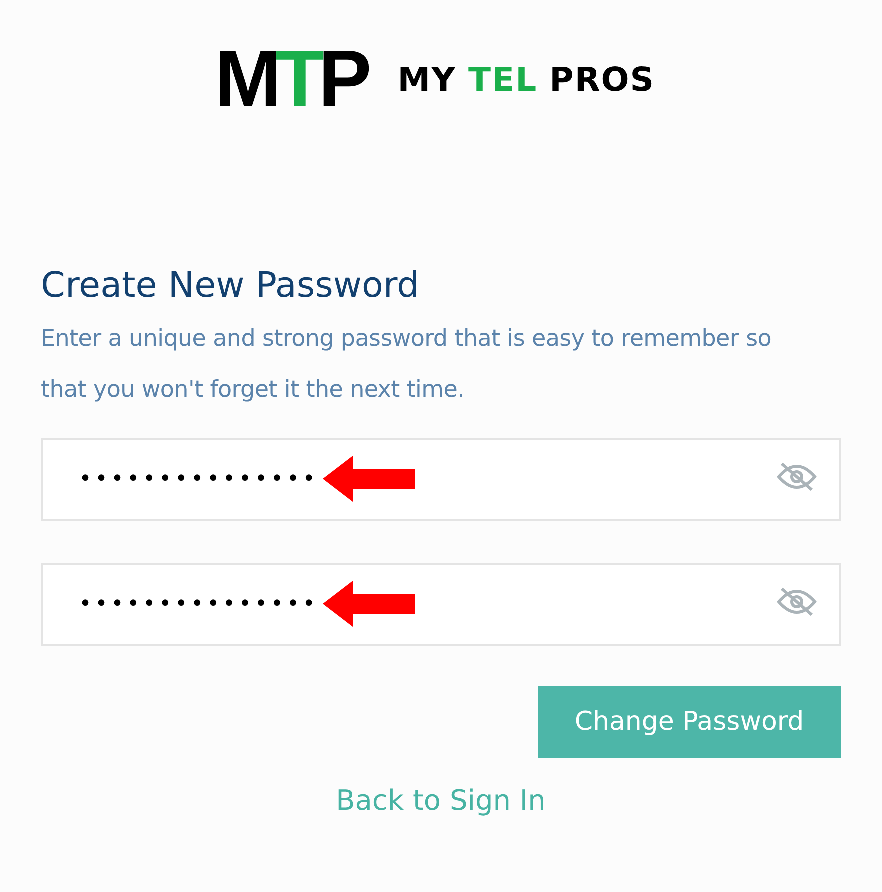 This screenshot has width=882, height=892. I want to click on description: Enter a unique and strong password that is easy to remember so that you won't forget it the next time., so click(407, 365).